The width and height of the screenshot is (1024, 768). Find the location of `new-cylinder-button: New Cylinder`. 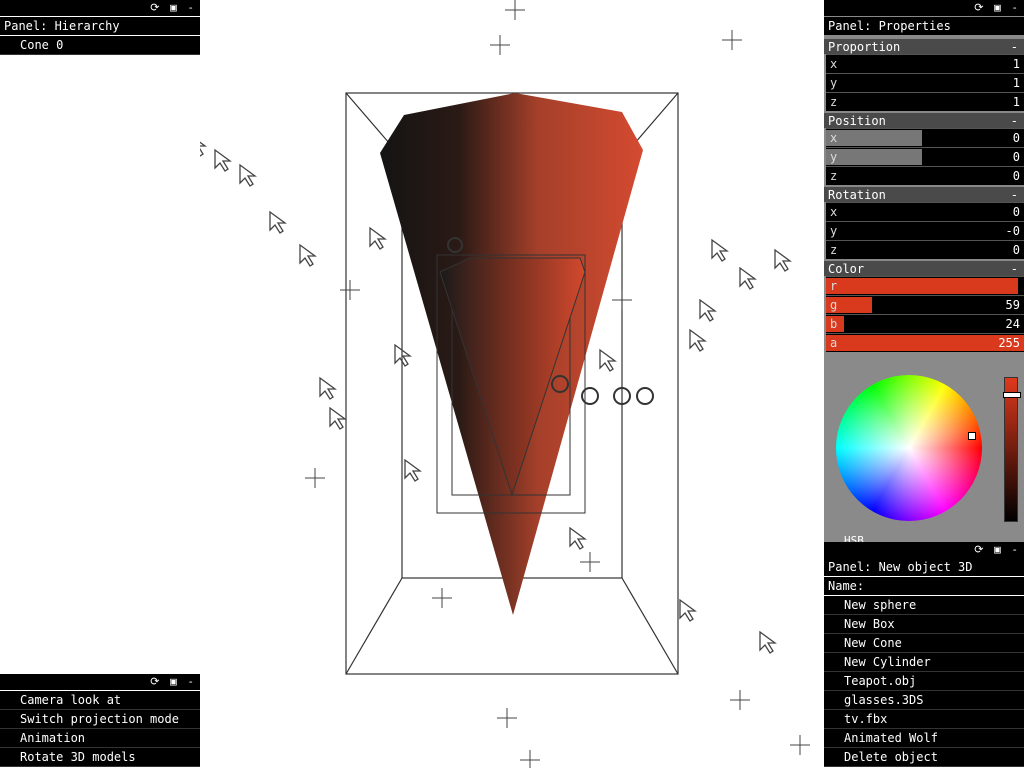

new-cylinder-button: New Cylinder is located at coordinates (924, 662).